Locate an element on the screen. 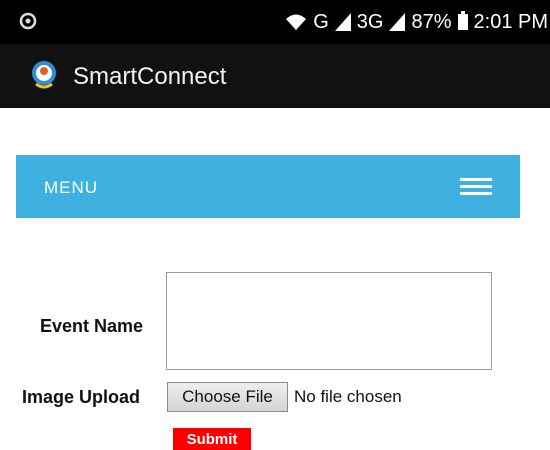 The image size is (550, 450). event-name-label: Event Name is located at coordinates (92, 326).